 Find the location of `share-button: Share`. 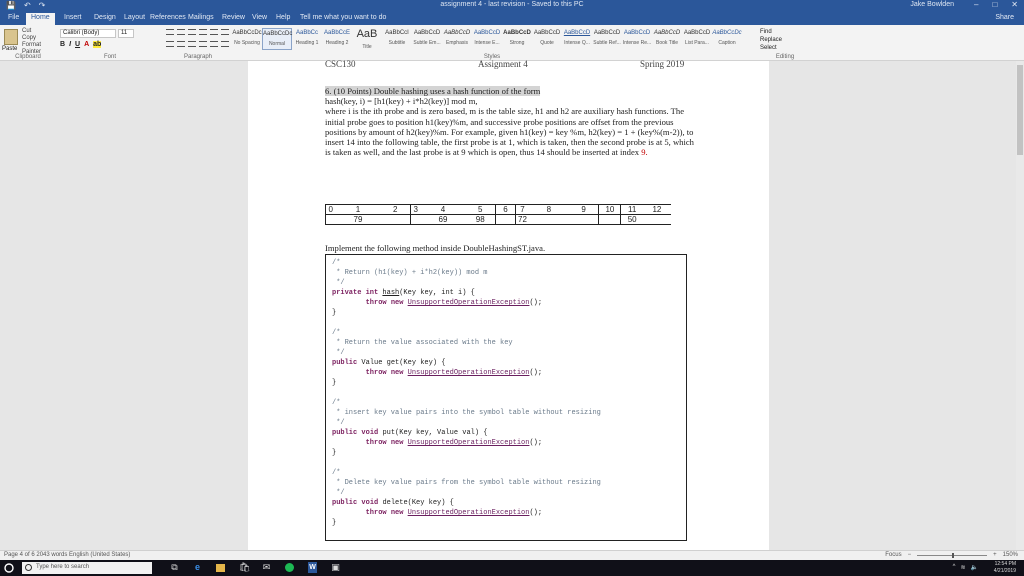

share-button: Share is located at coordinates (1004, 17).